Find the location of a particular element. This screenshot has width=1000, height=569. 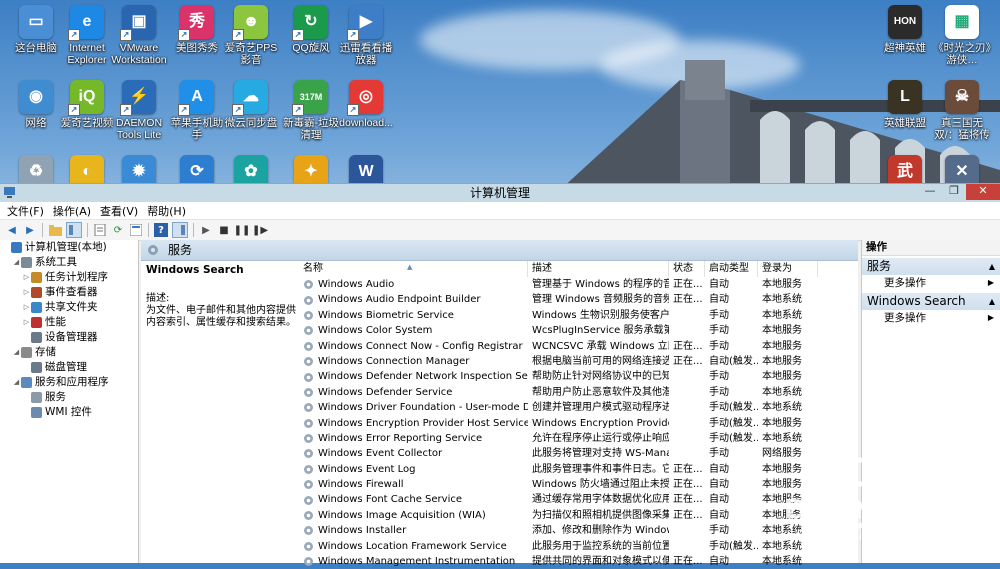

more-actions-services: 更多操作 ▶ is located at coordinates (931, 283).